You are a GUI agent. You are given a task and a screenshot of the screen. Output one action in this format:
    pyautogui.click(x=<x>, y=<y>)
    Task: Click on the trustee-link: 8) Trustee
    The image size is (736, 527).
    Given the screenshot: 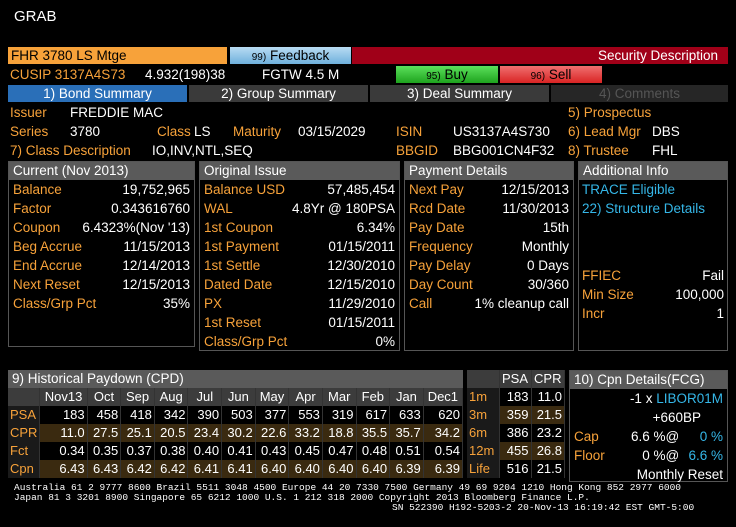 What is the action you would take?
    pyautogui.click(x=598, y=150)
    